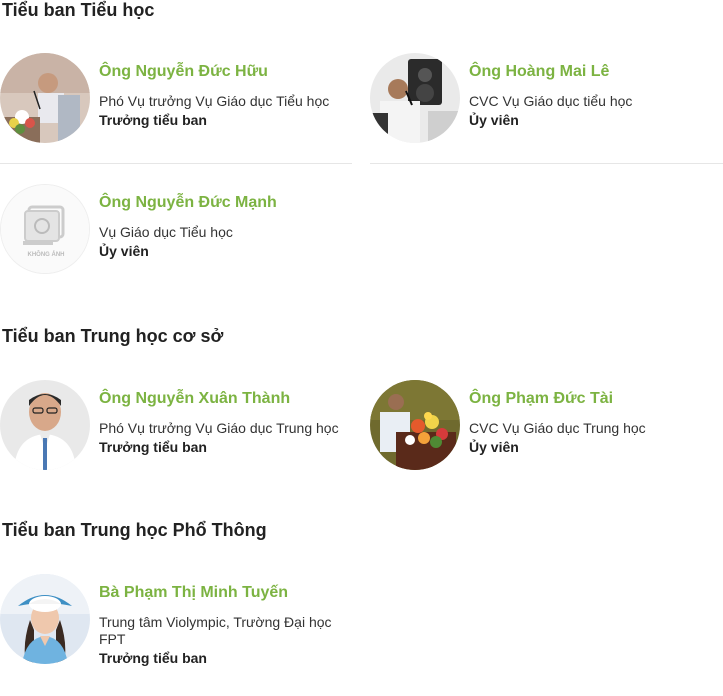 The image size is (723, 696). I want to click on member-position: CVC Vụ Giáo dục tiểu học, so click(551, 101).